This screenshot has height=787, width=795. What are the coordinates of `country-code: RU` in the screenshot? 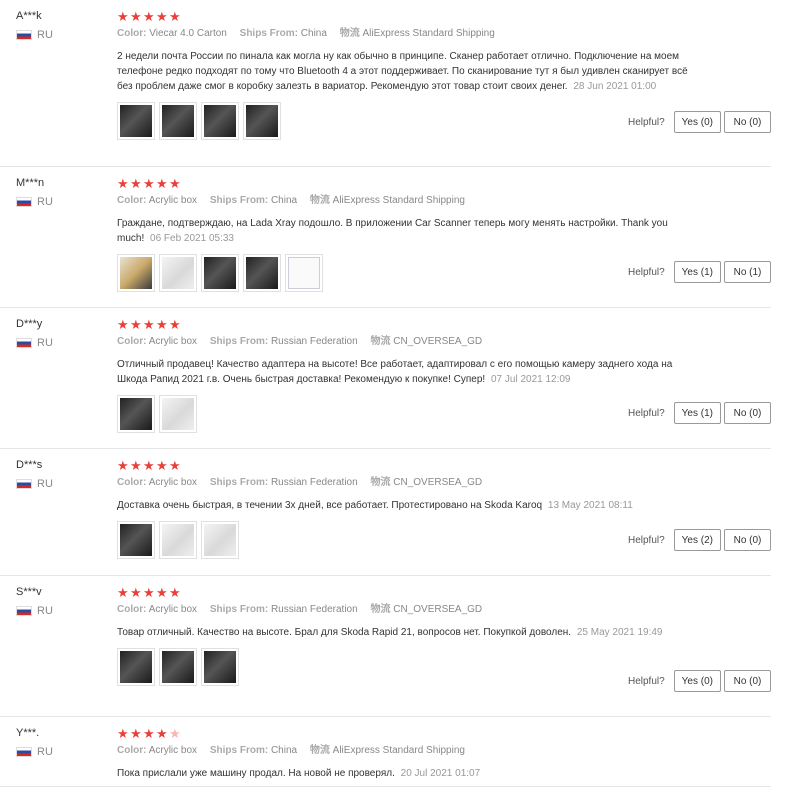 It's located at (45, 35).